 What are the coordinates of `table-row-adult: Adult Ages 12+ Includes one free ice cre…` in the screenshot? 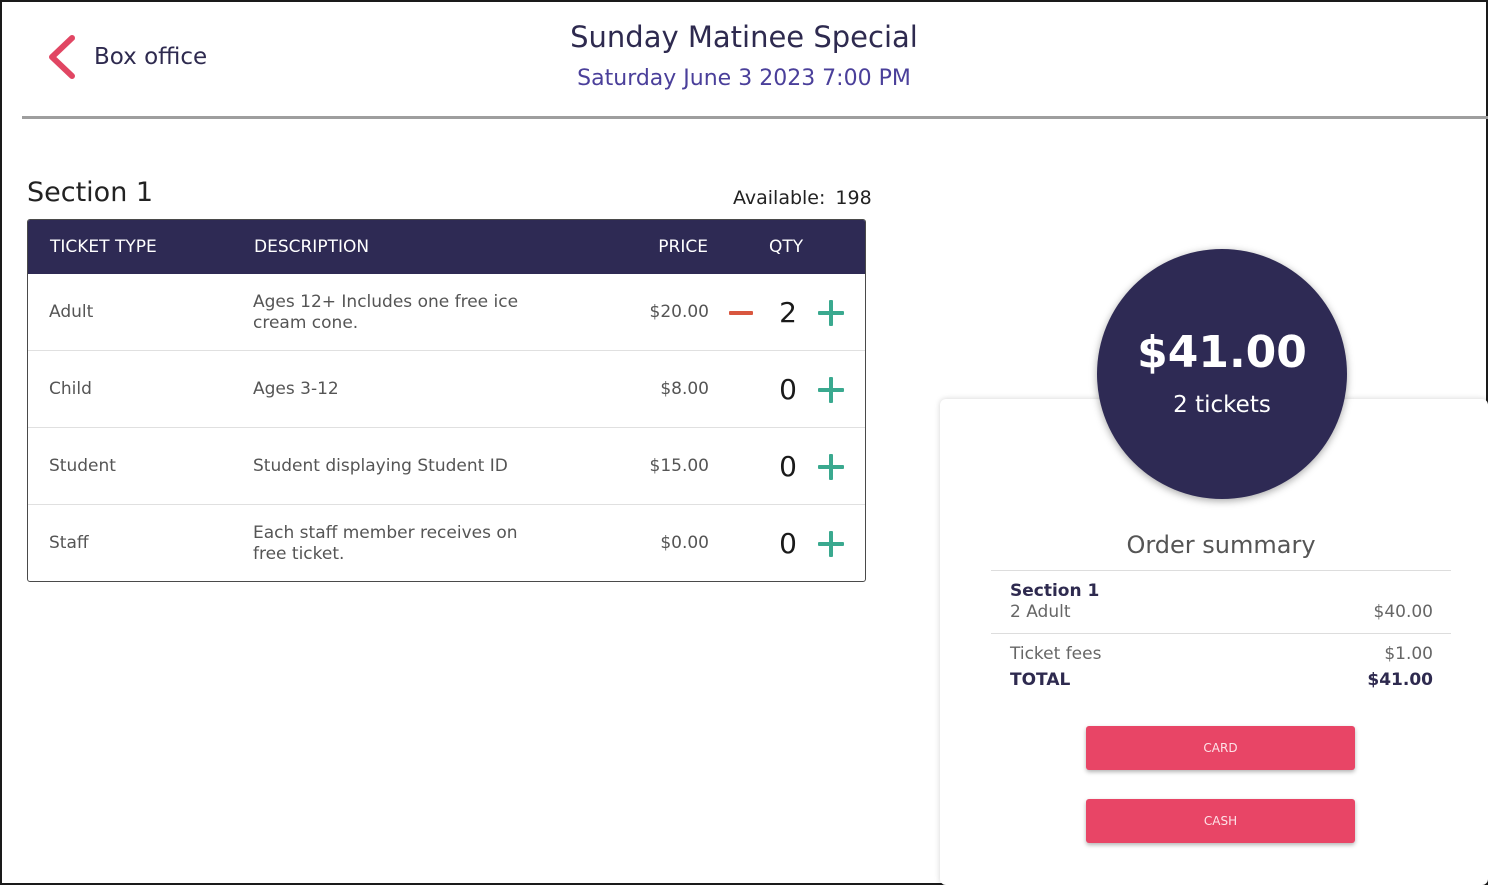 It's located at (446, 312).